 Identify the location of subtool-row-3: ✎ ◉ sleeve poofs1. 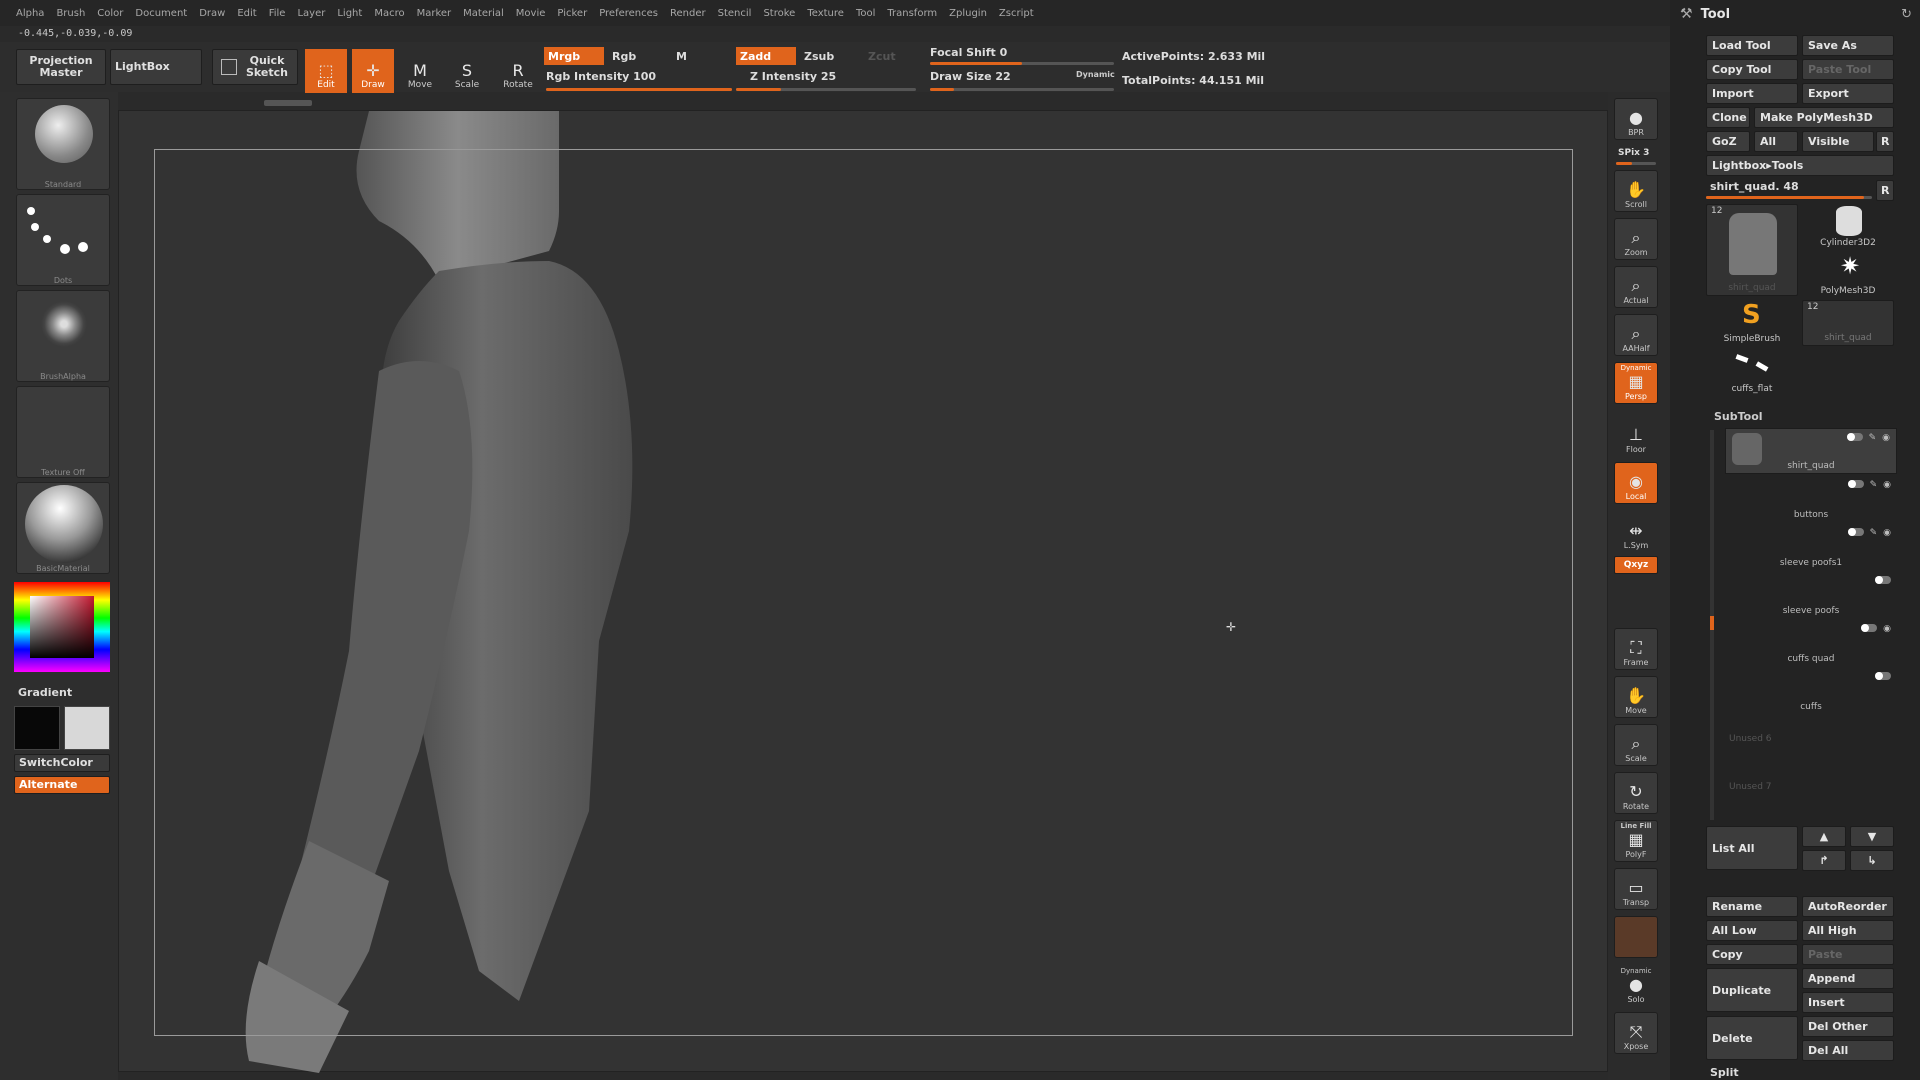
(1811, 547).